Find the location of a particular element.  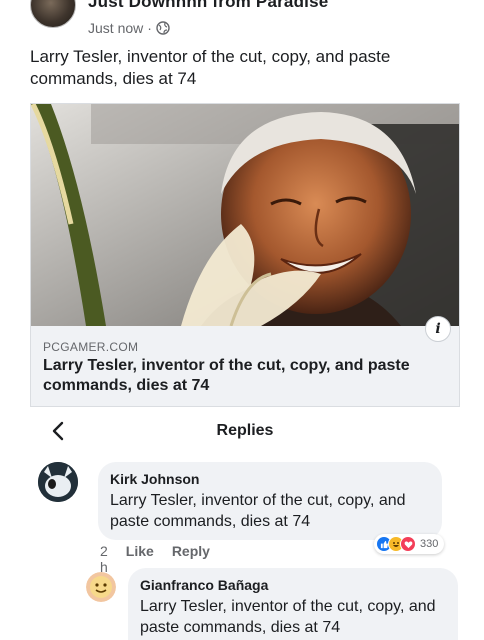

comment-author: Kirk Johnson is located at coordinates (270, 479).